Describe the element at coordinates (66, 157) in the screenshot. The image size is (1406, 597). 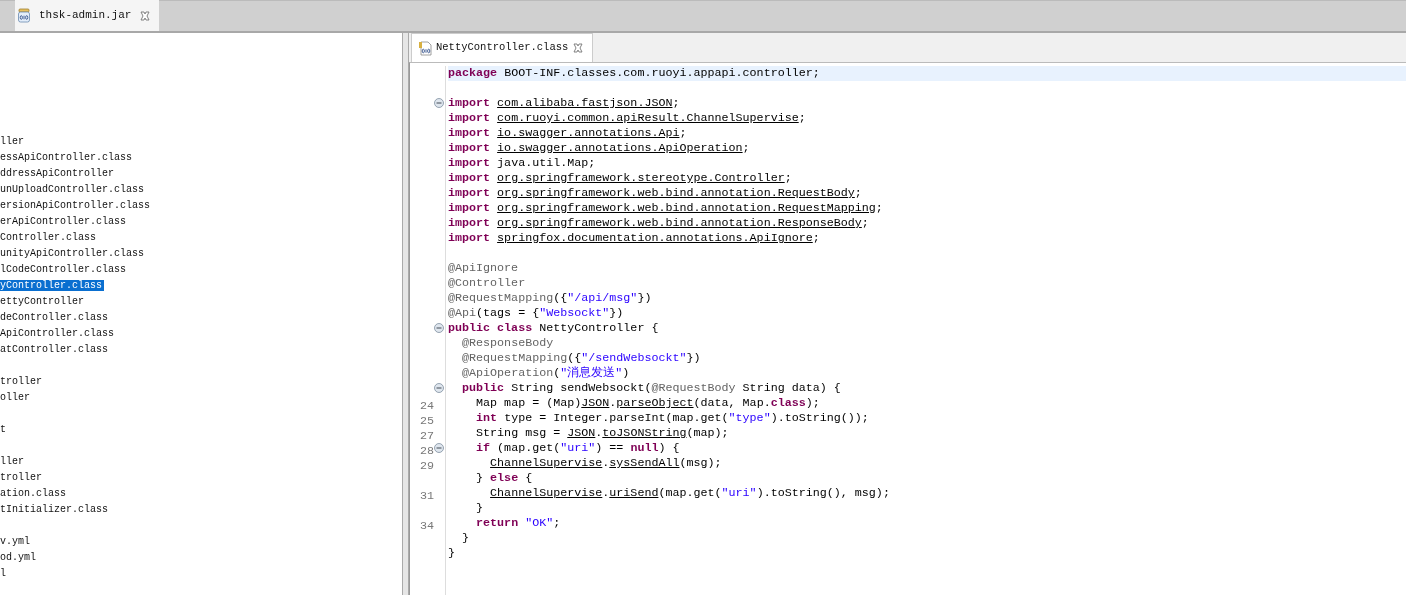
I see `tree-item: essApiController.class` at that location.